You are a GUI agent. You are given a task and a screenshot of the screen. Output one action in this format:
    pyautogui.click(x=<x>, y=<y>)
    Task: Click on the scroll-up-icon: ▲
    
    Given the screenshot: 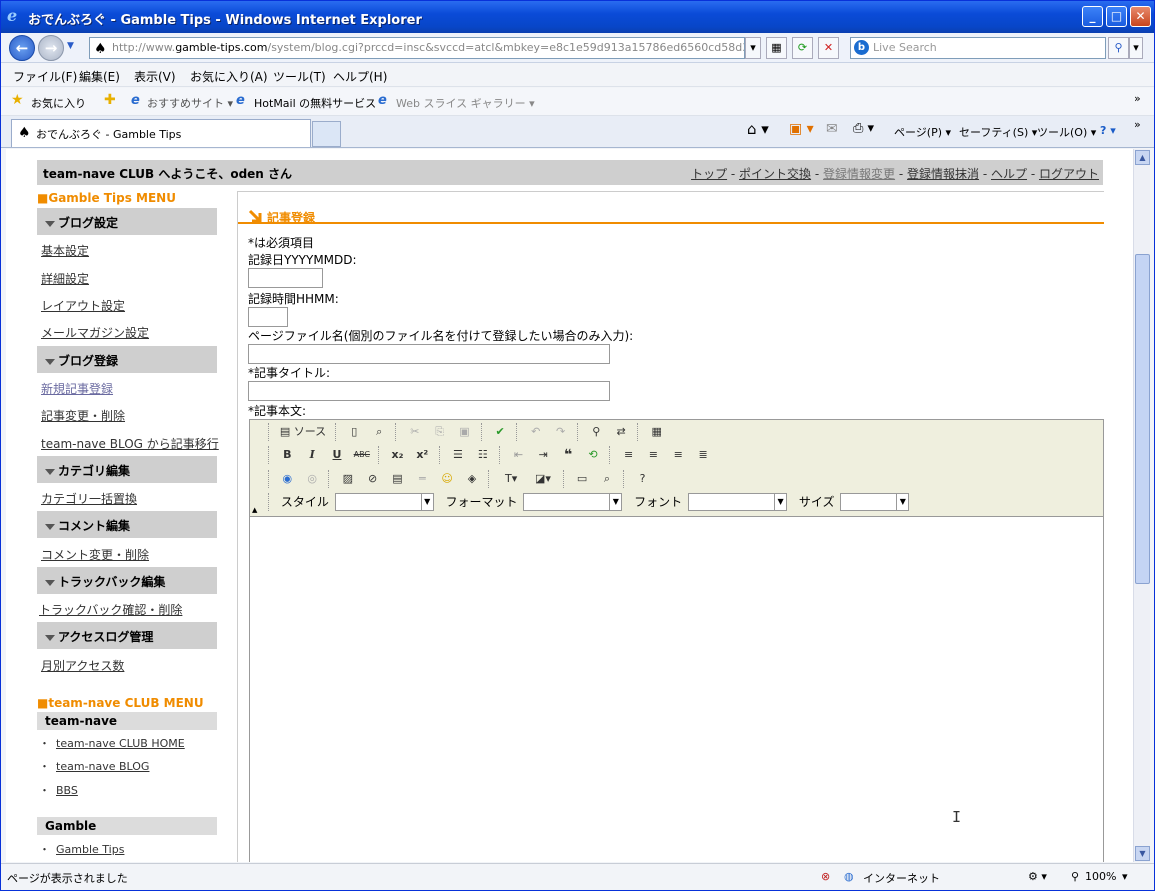 What is the action you would take?
    pyautogui.click(x=1142, y=157)
    